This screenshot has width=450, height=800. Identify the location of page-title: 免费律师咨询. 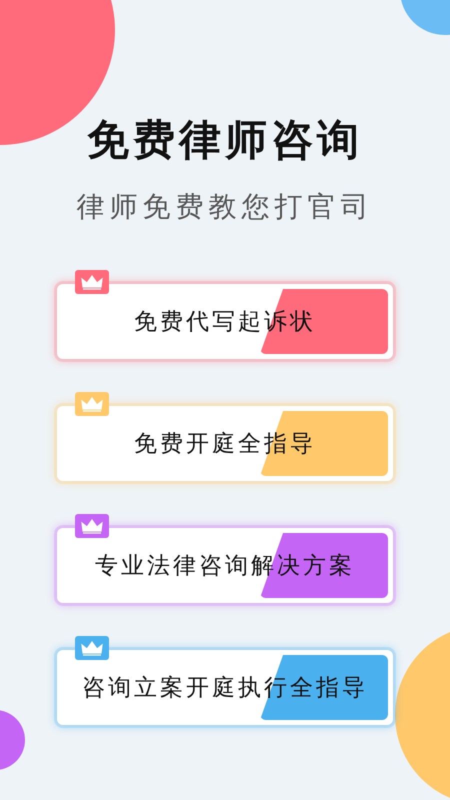
(225, 140).